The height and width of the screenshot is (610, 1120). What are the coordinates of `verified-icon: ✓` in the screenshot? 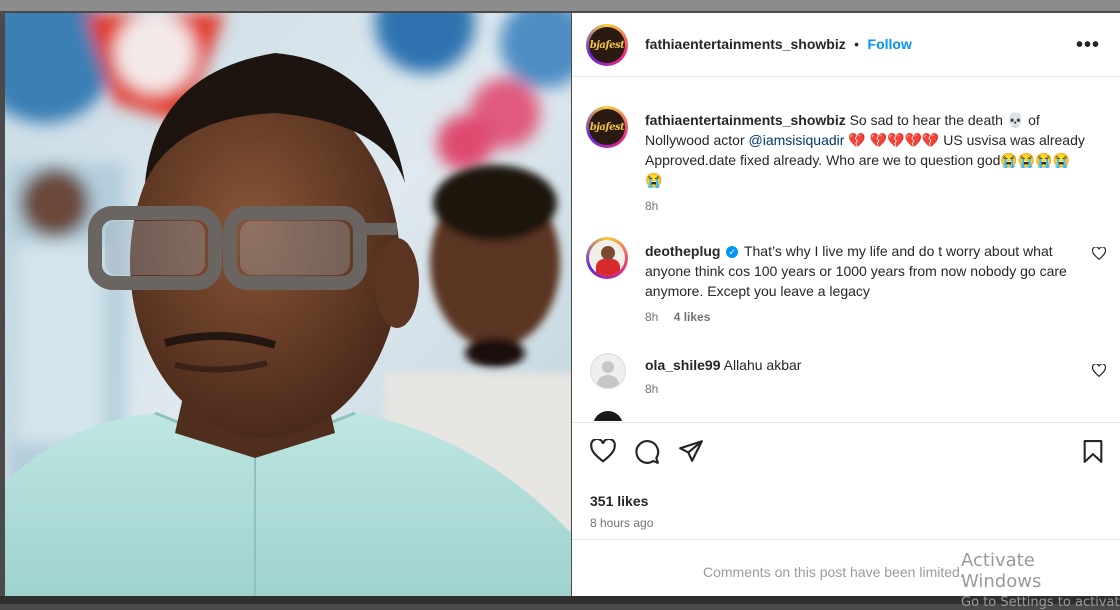 It's located at (732, 252).